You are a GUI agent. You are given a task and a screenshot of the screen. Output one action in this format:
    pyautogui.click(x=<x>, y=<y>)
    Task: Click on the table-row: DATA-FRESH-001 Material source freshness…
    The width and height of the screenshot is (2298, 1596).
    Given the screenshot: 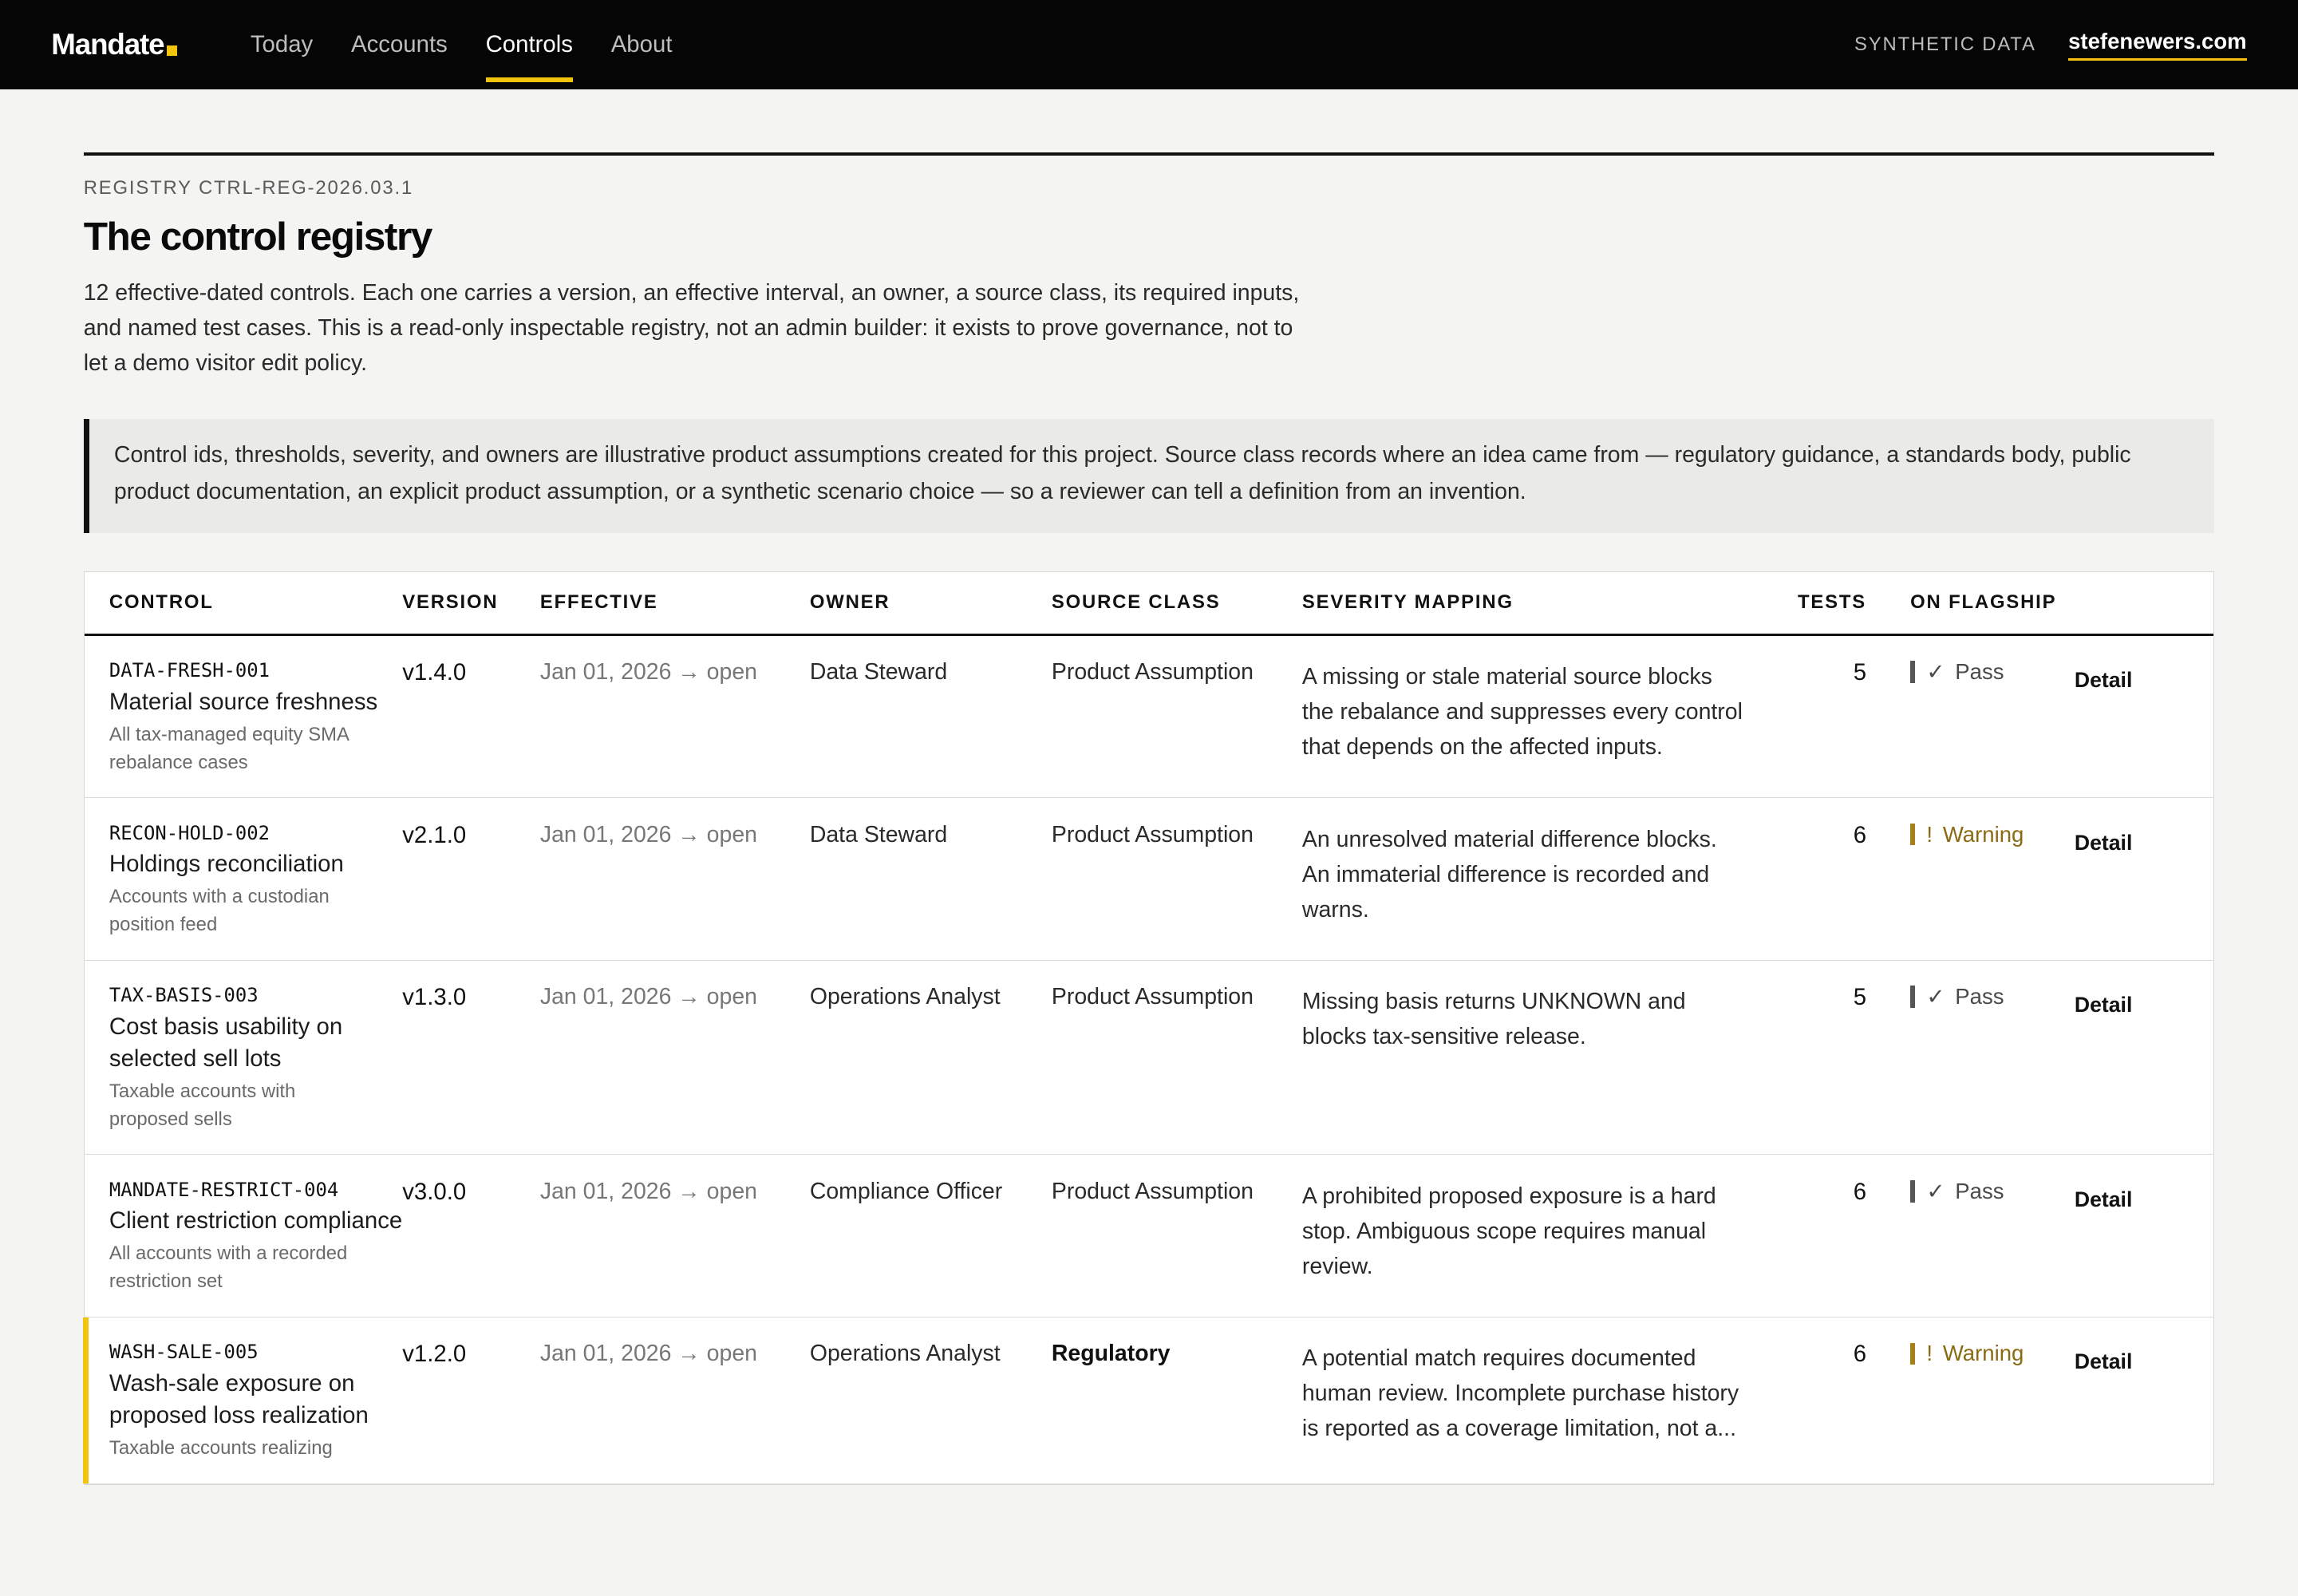 What is the action you would take?
    pyautogui.click(x=1149, y=717)
    